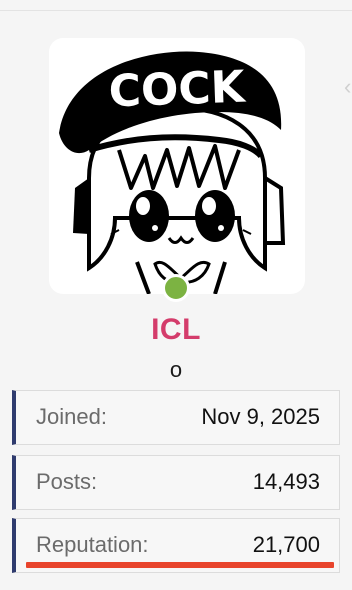  Describe the element at coordinates (176, 417) in the screenshot. I see `stat-row-joined: Joined: Nov 9, 2025` at that location.